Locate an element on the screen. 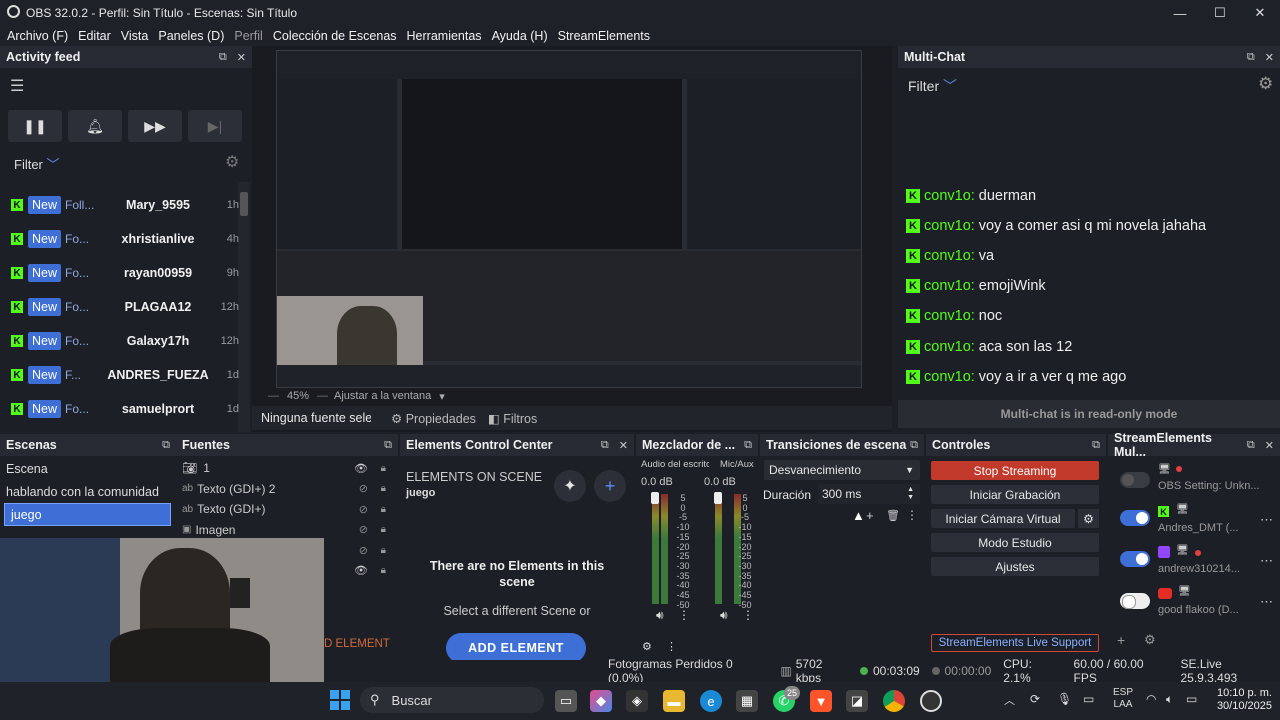  volume-icon: 🔈︎ is located at coordinates (1169, 699).